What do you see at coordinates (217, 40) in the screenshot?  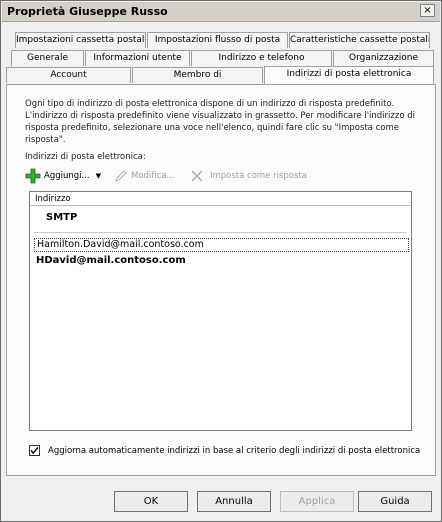 I see `tab-mail-flow-settings: Impostazioni flusso di posta` at bounding box center [217, 40].